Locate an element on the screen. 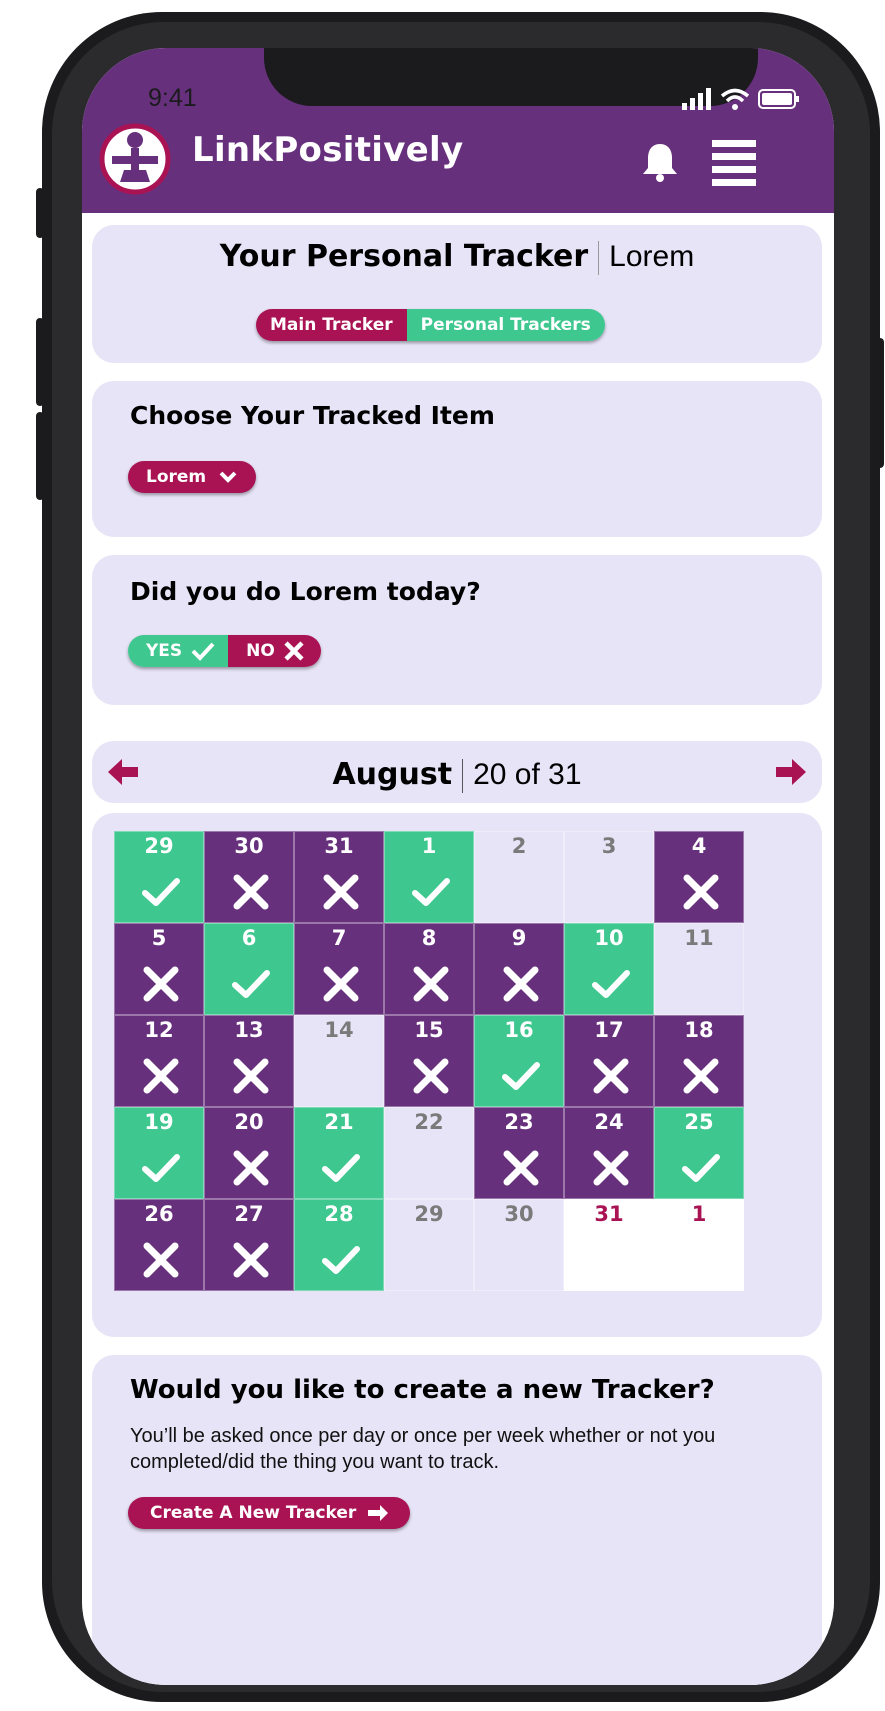  app-name: LinkPositively is located at coordinates (328, 150).